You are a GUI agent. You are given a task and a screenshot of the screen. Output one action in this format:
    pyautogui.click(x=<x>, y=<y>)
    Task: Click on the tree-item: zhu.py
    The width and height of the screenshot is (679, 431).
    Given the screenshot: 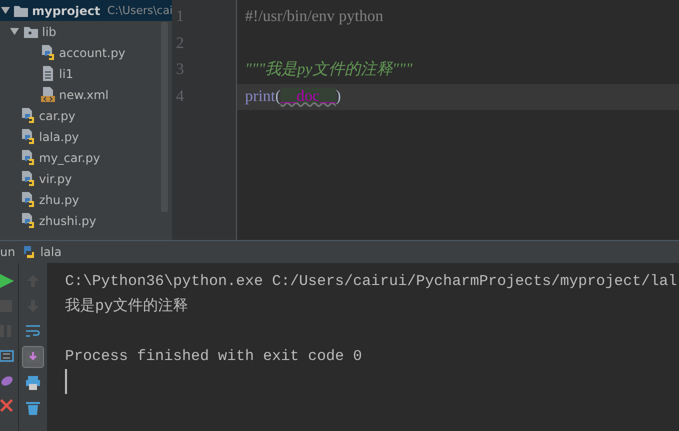 What is the action you would take?
    pyautogui.click(x=86, y=199)
    